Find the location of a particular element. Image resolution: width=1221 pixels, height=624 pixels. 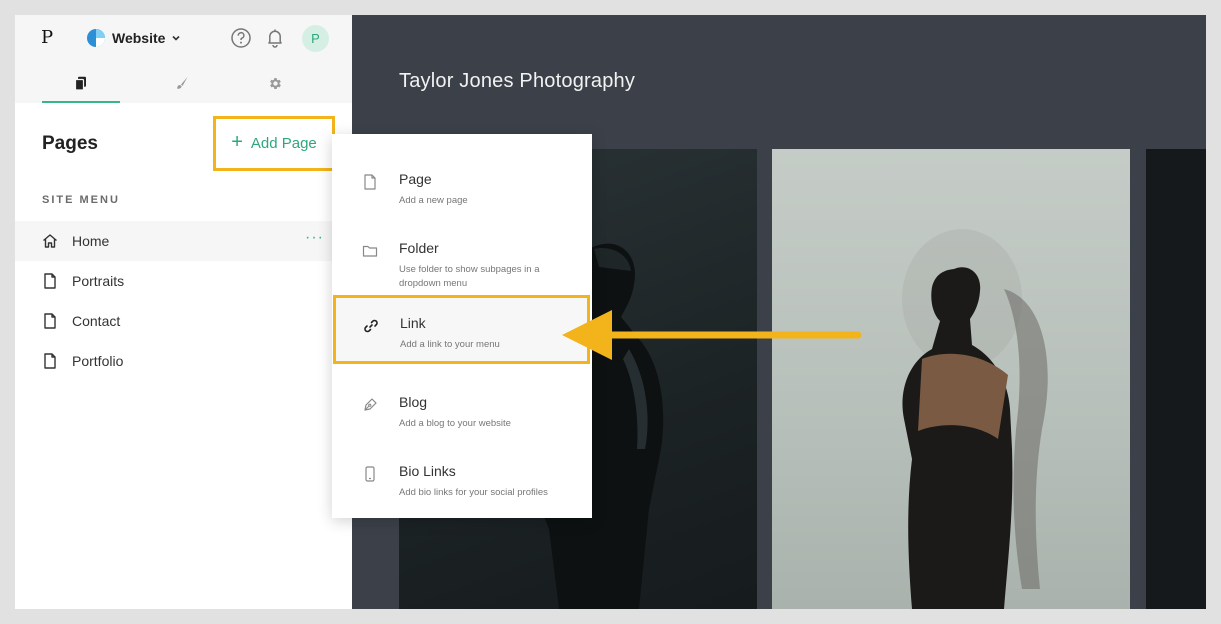

sidebar-item-label: Portraits is located at coordinates (98, 281).